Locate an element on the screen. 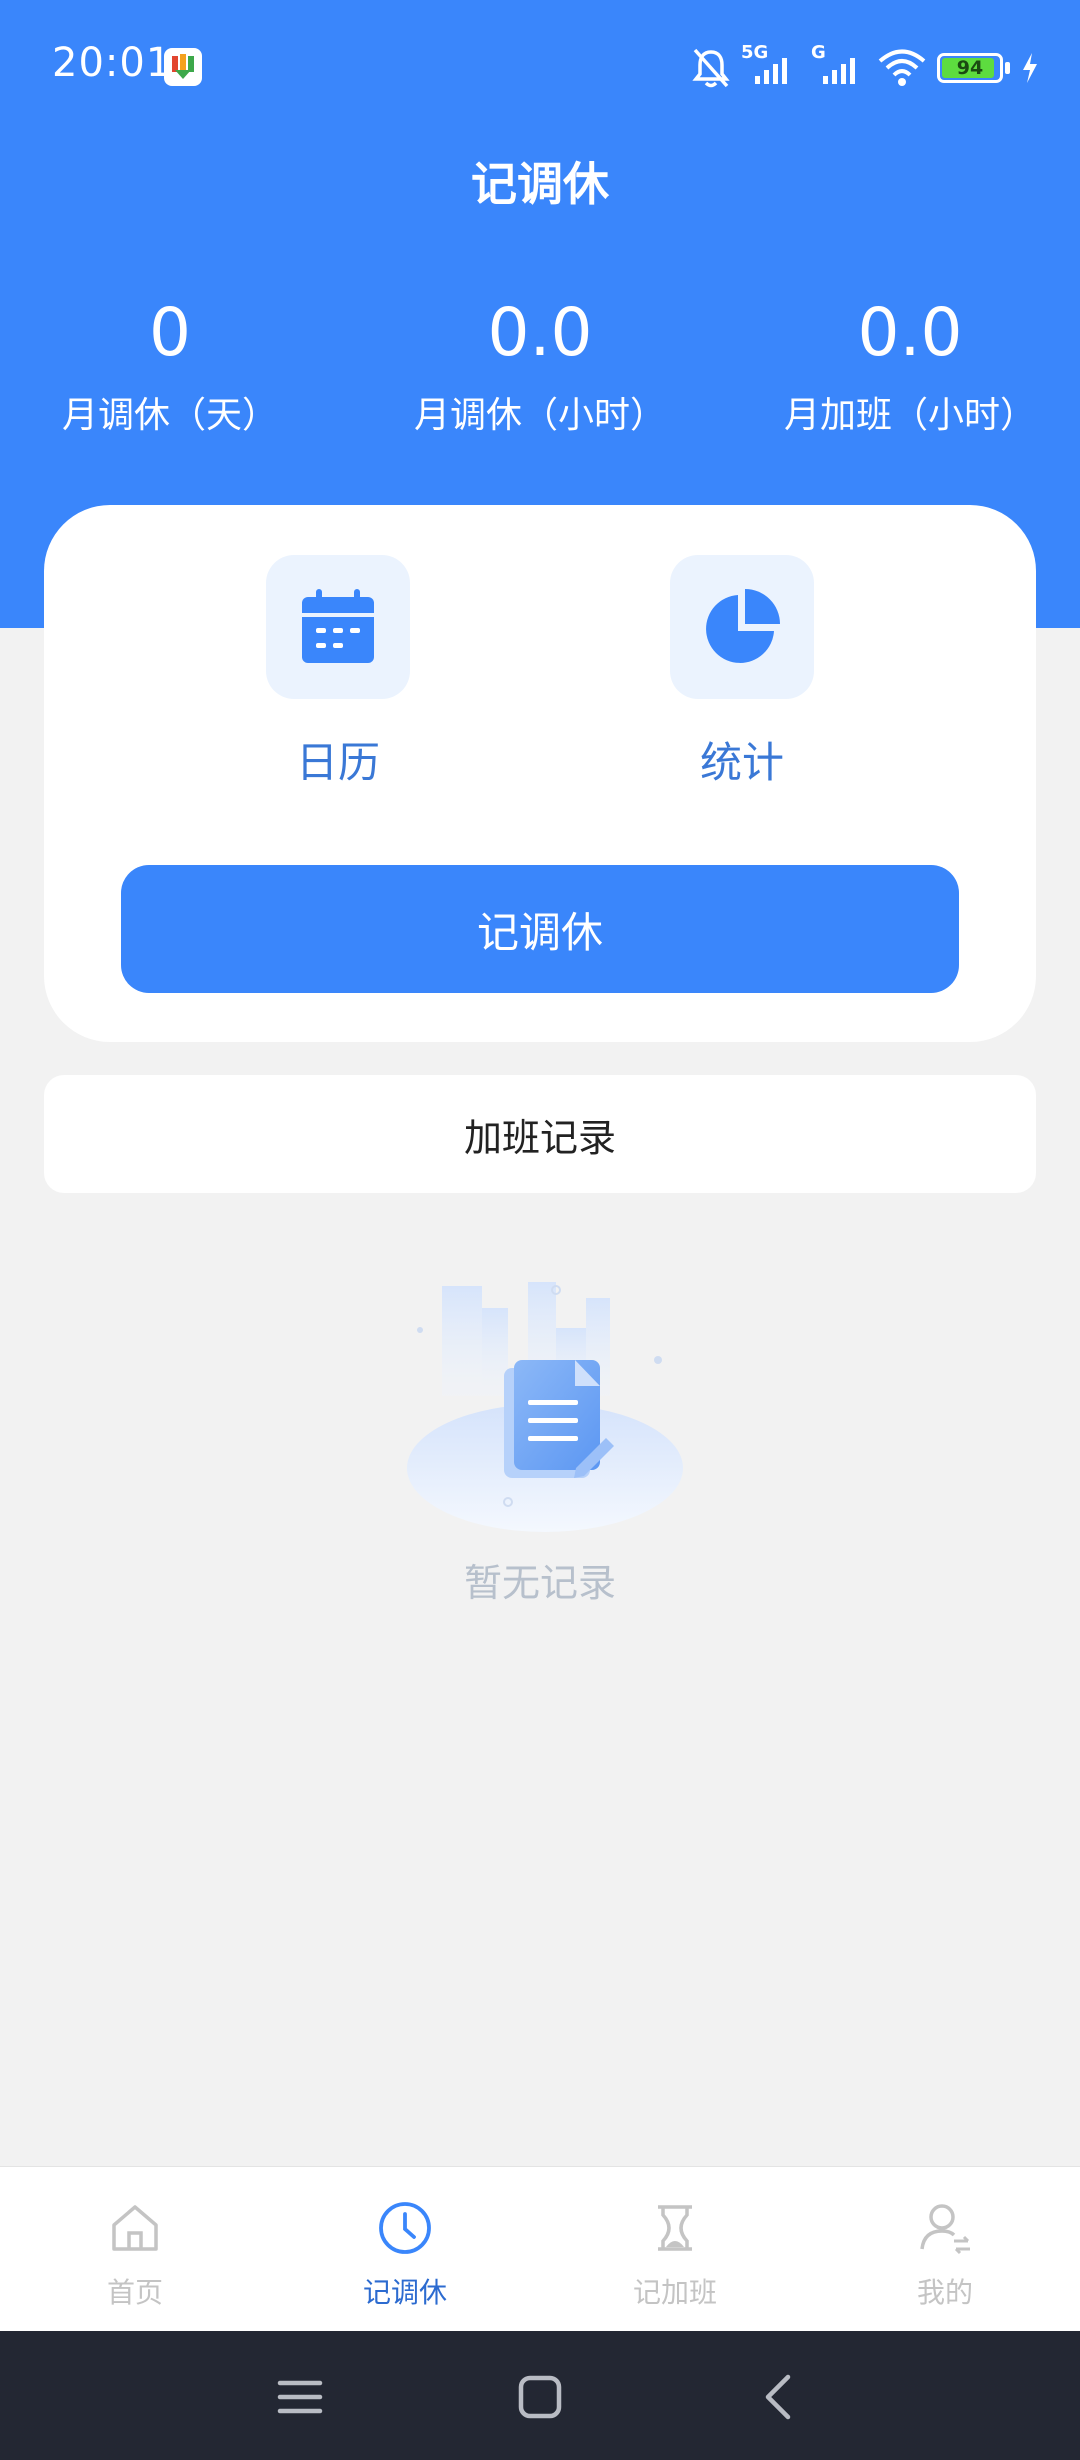 Image resolution: width=1080 pixels, height=2460 pixels. charging-icon is located at coordinates (1030, 68).